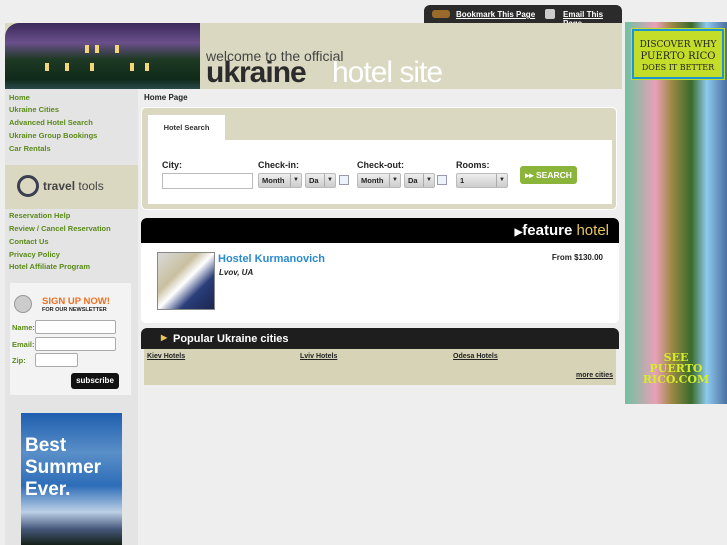 The image size is (727, 545). I want to click on newsletter-zip-input, so click(56, 360).